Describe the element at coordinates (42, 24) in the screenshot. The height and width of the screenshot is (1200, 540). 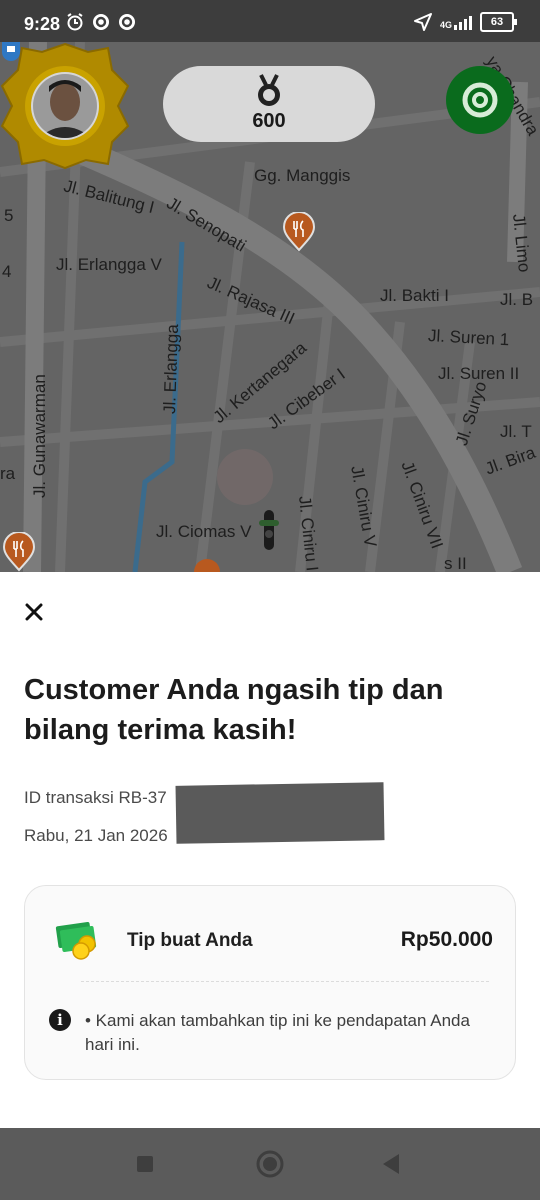
I see `status-time: 9:28` at that location.